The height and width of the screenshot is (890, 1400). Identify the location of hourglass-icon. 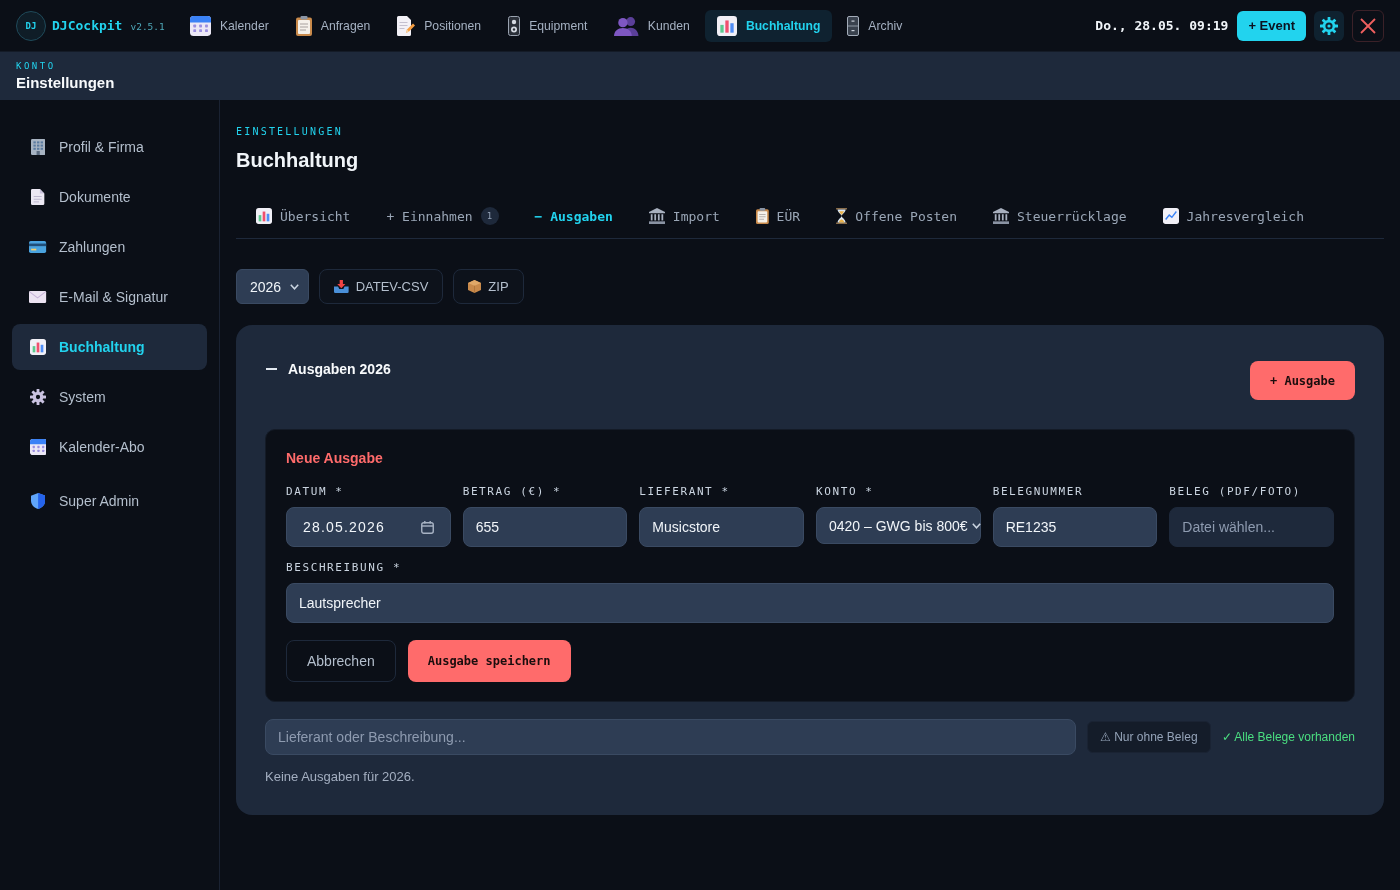
(842, 216).